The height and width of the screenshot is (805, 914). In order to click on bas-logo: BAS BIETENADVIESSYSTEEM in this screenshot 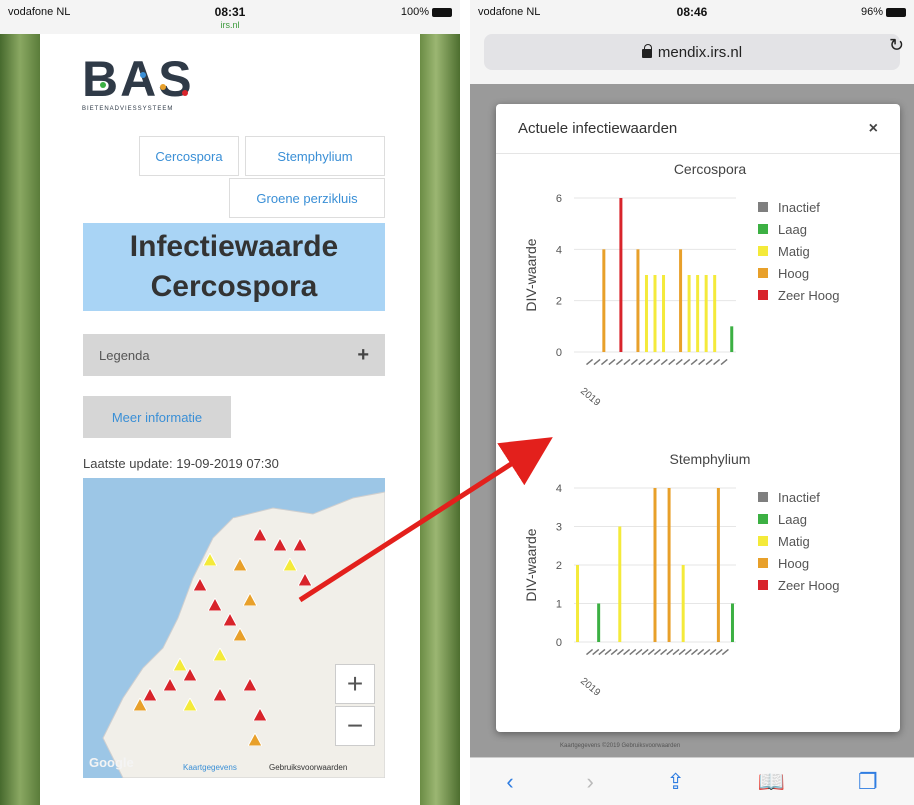, I will do `click(138, 83)`.